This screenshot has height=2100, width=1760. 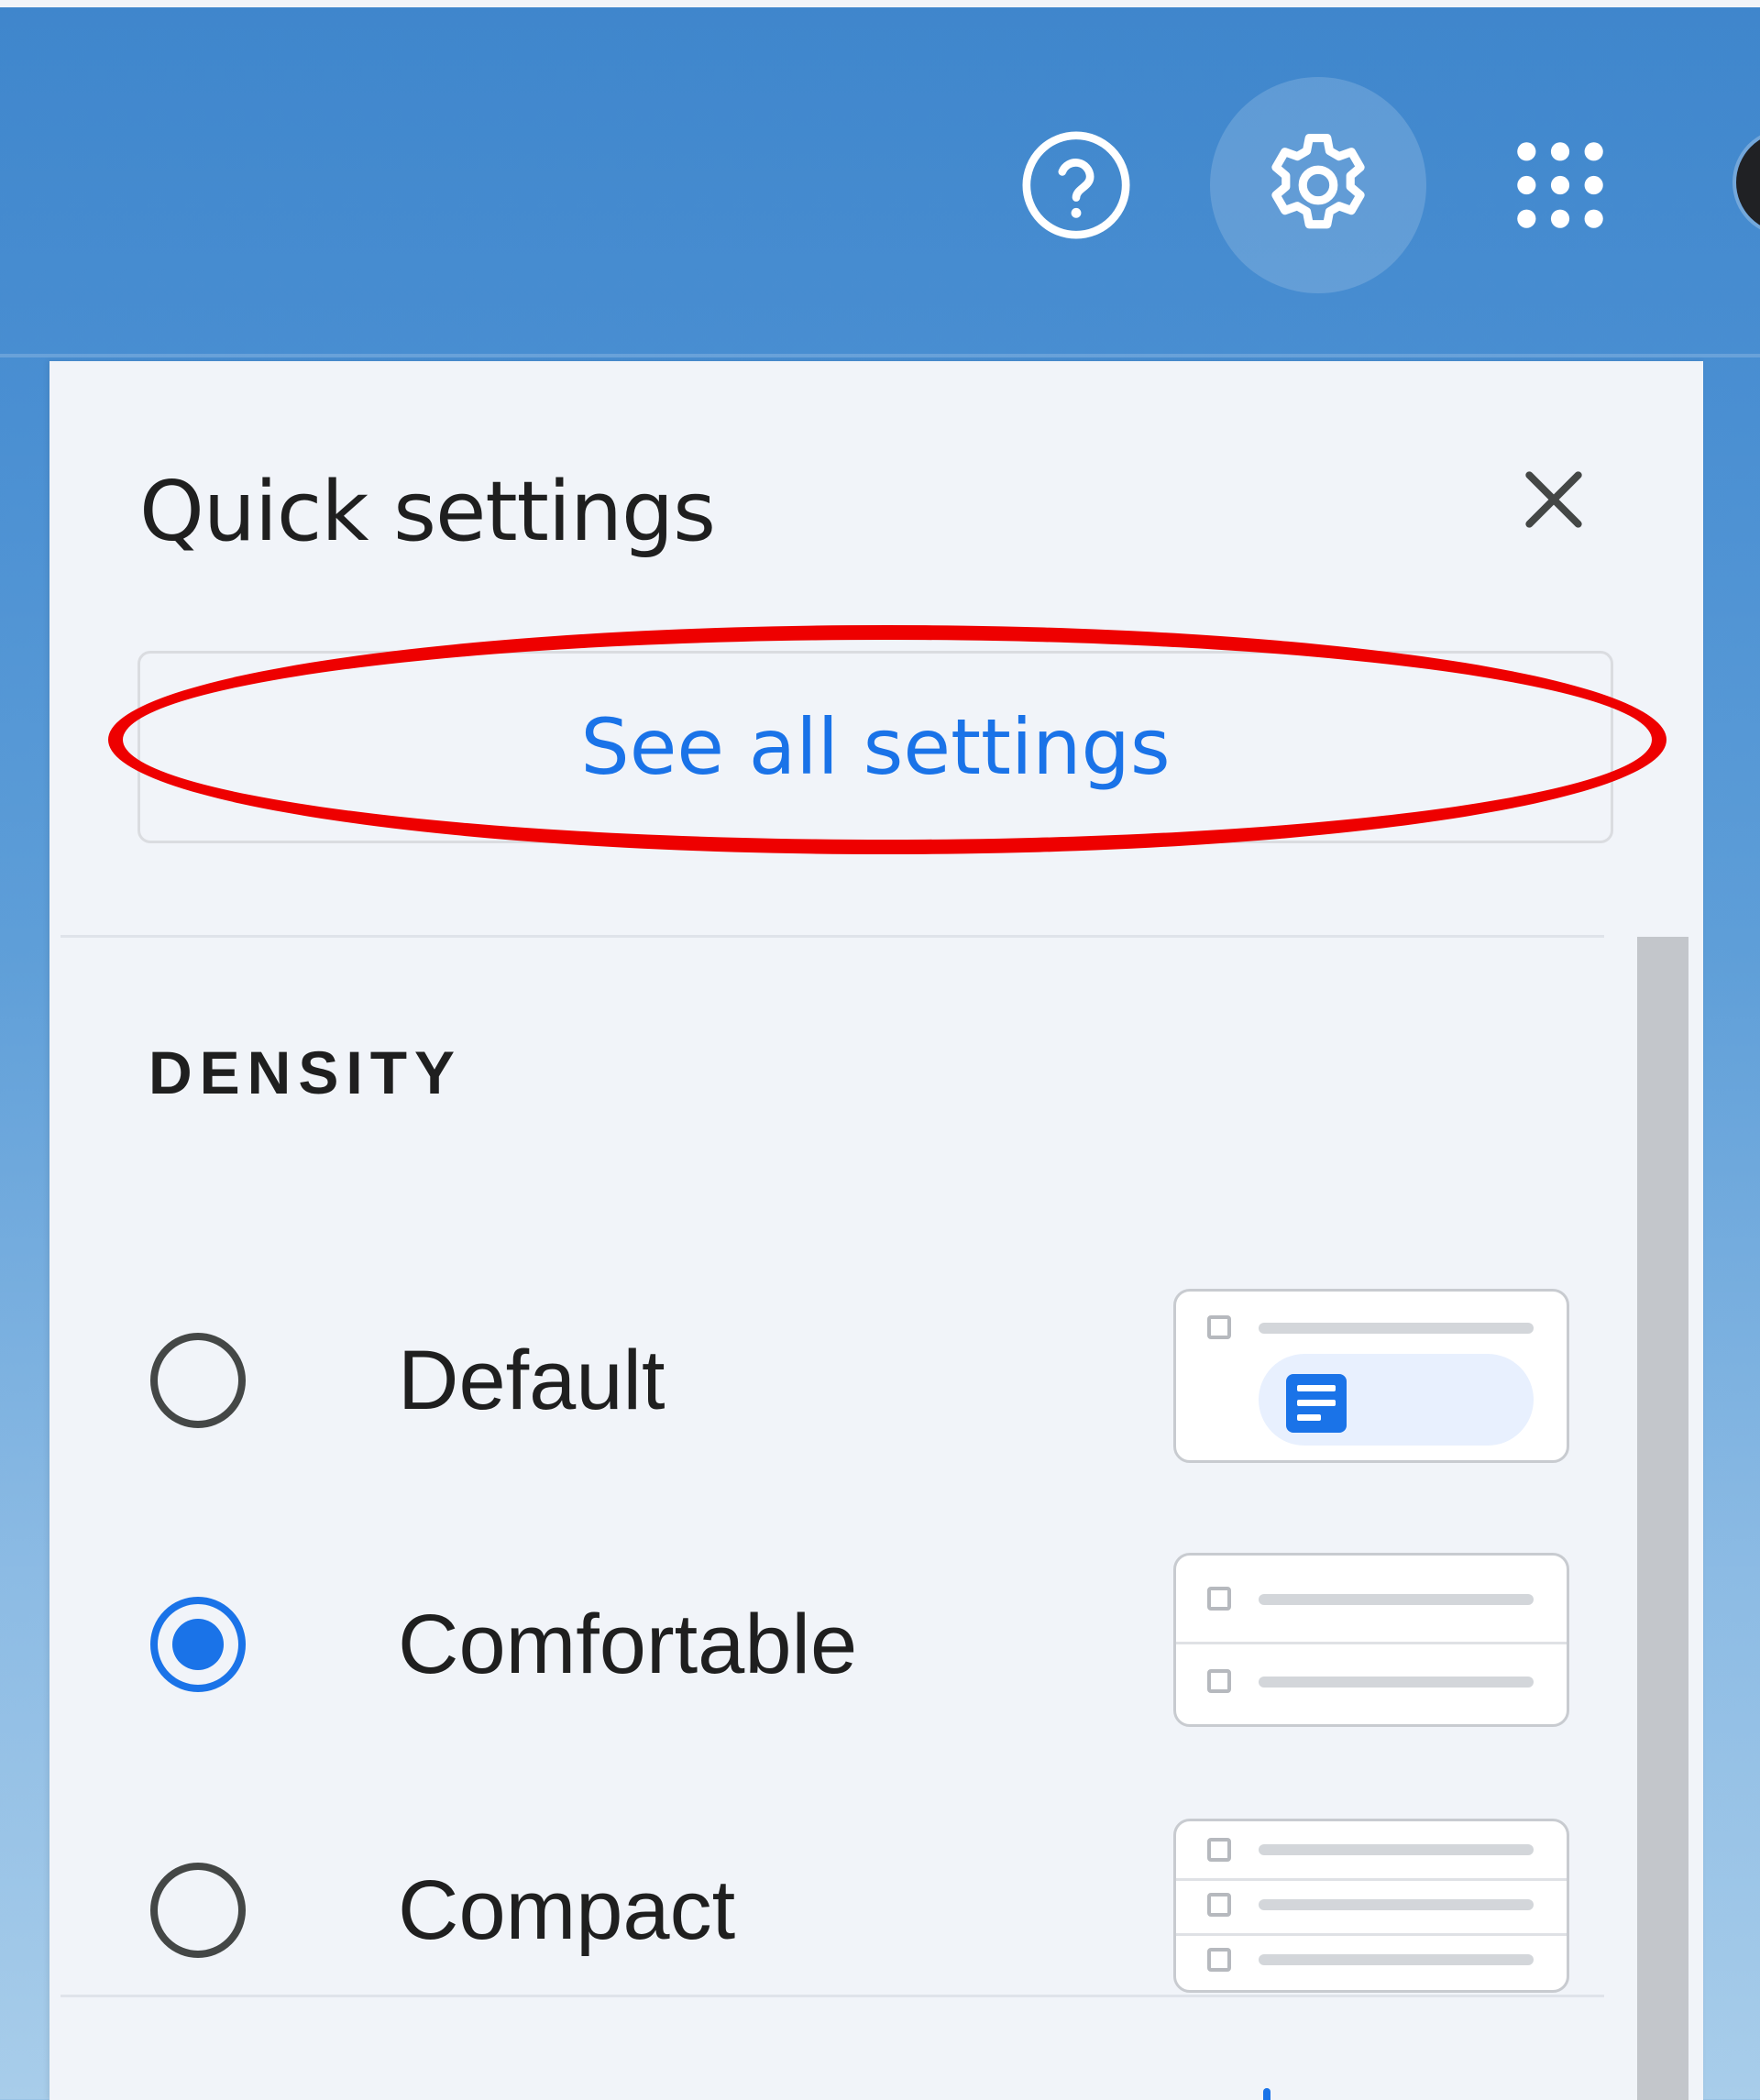 I want to click on close-icon, so click(x=1553, y=499).